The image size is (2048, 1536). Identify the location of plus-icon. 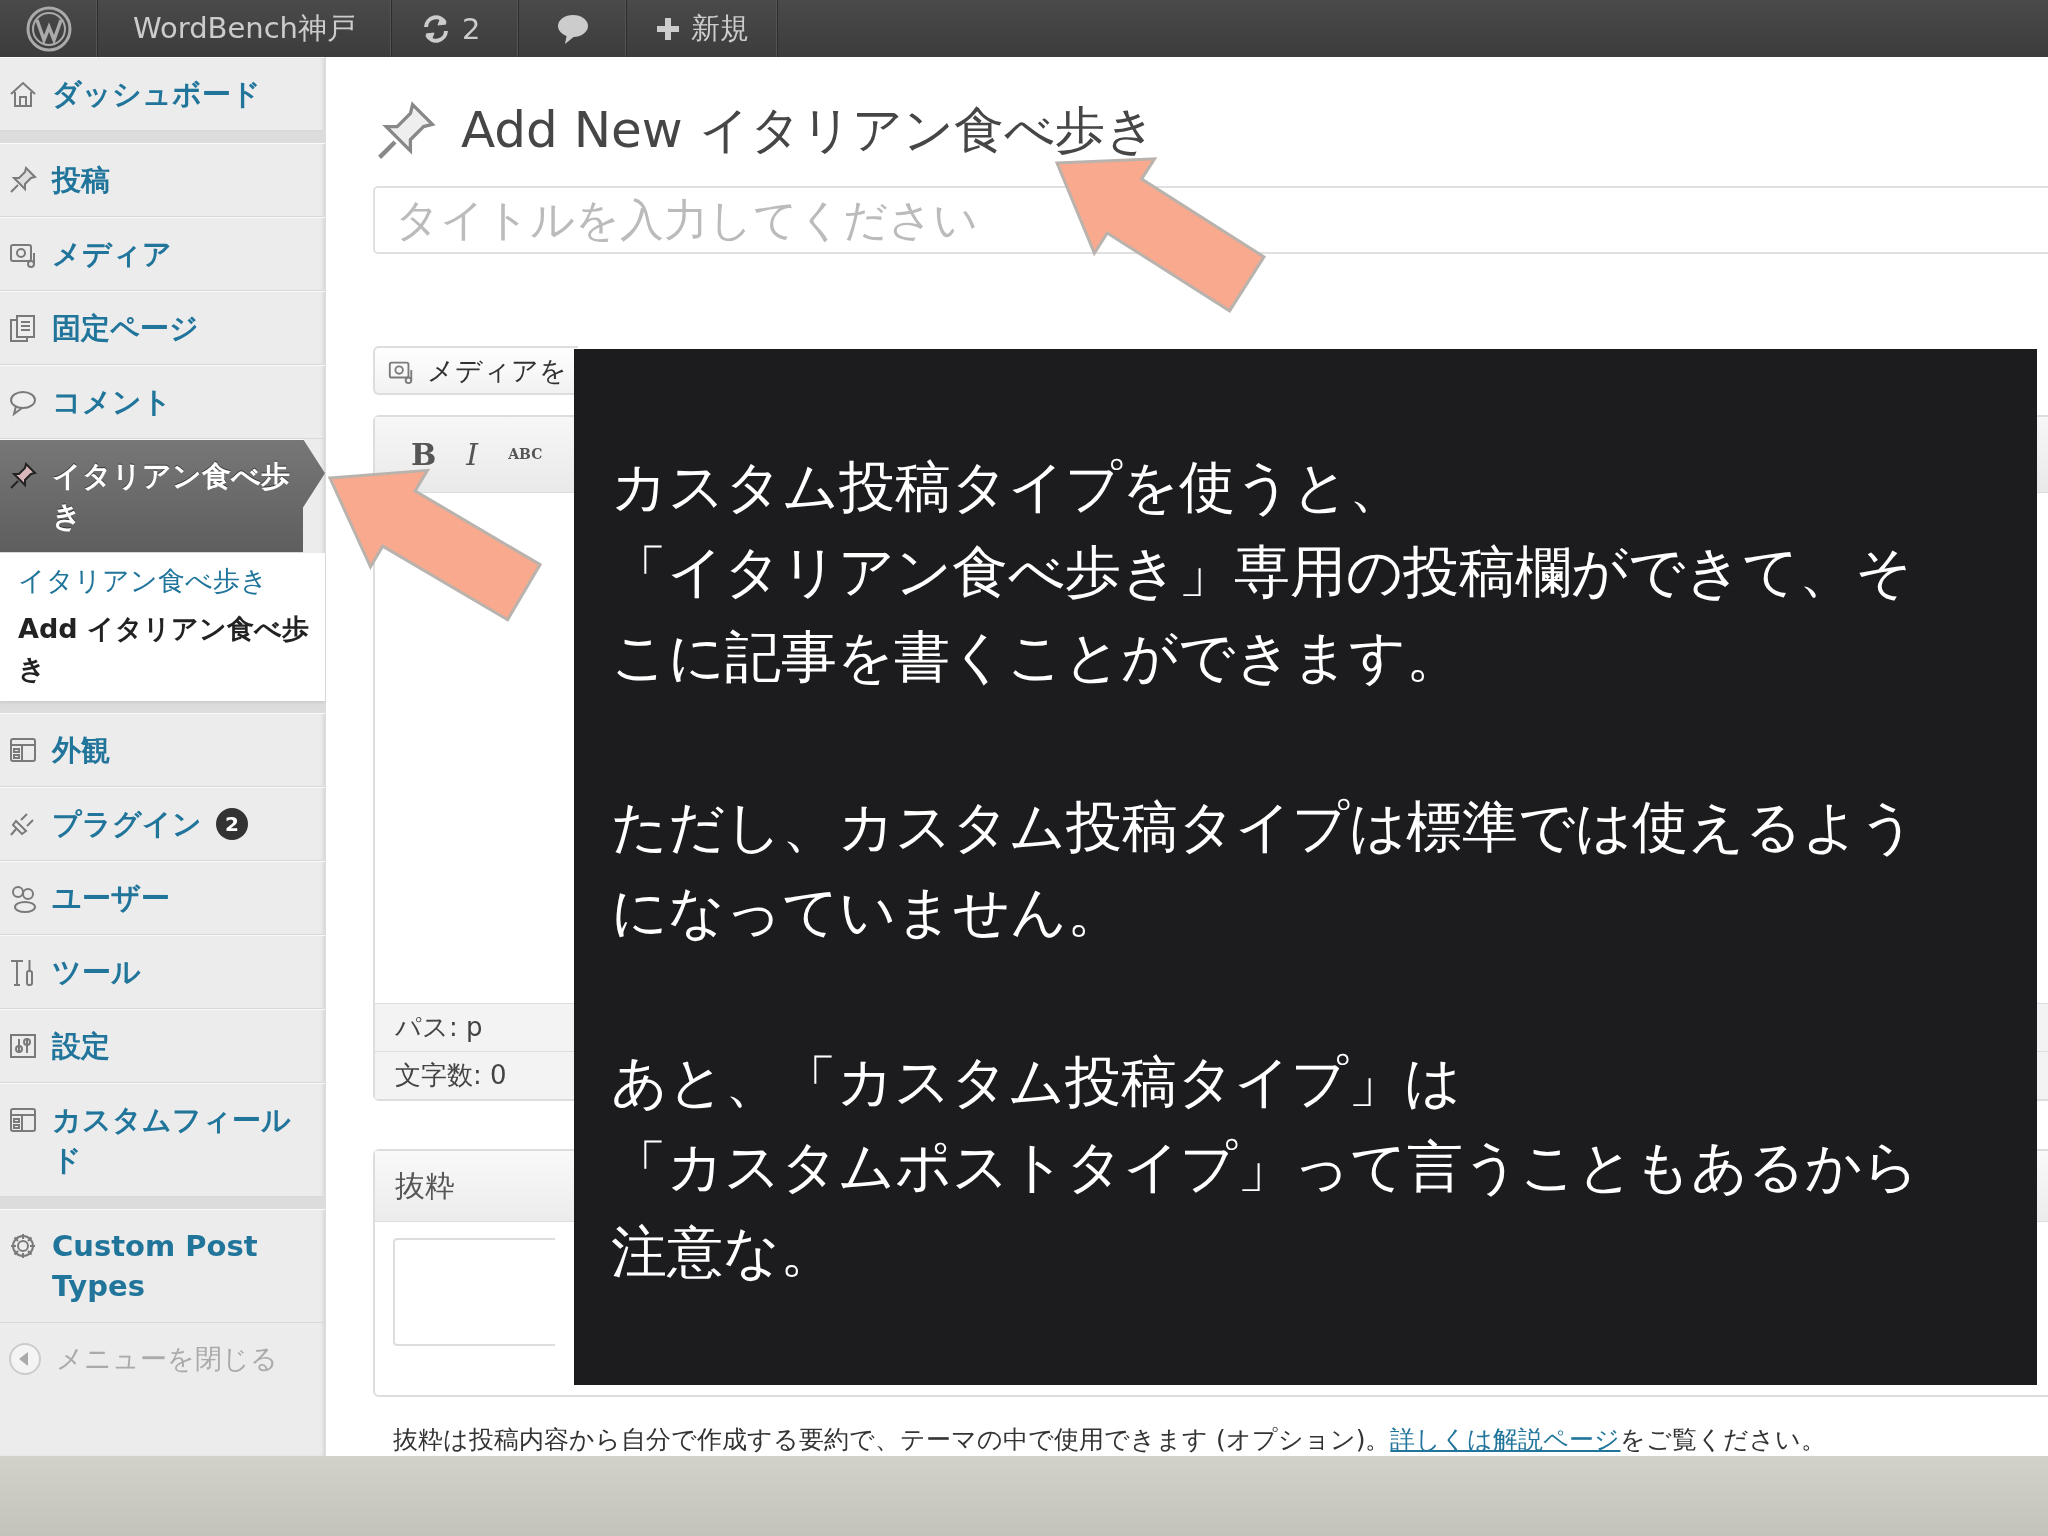
(668, 28).